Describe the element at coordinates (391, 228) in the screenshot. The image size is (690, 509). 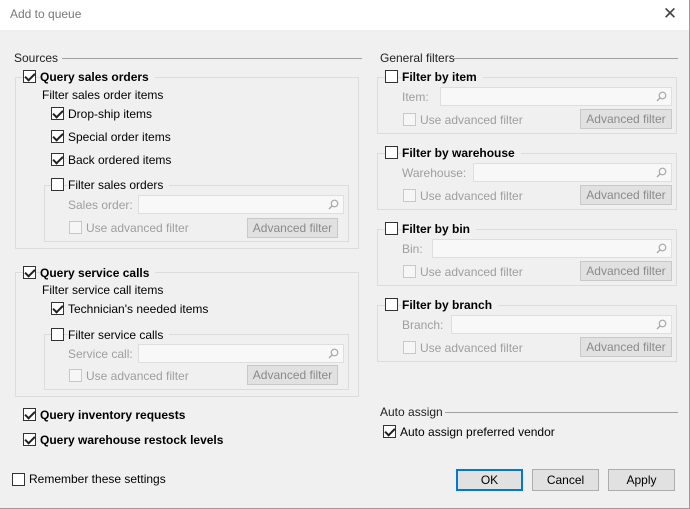
I see `filter-by-bin-checkbox` at that location.